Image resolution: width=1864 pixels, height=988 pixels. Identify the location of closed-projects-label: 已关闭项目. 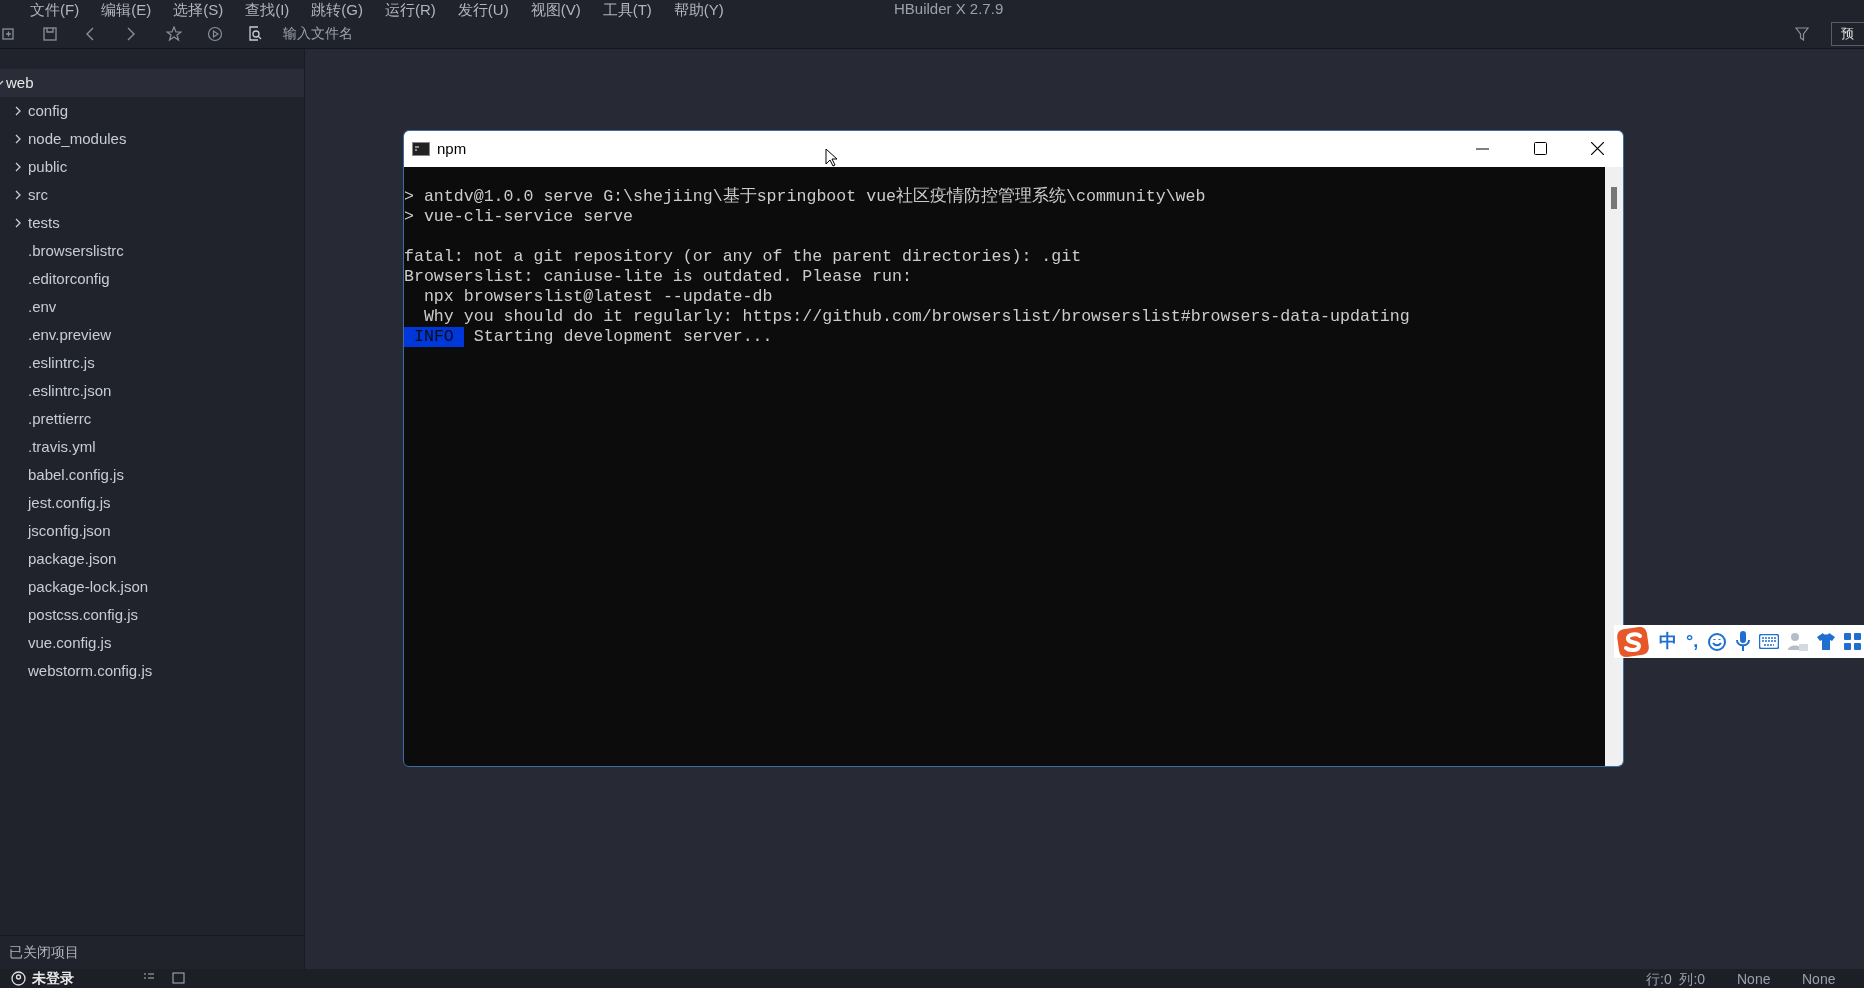
(44, 952).